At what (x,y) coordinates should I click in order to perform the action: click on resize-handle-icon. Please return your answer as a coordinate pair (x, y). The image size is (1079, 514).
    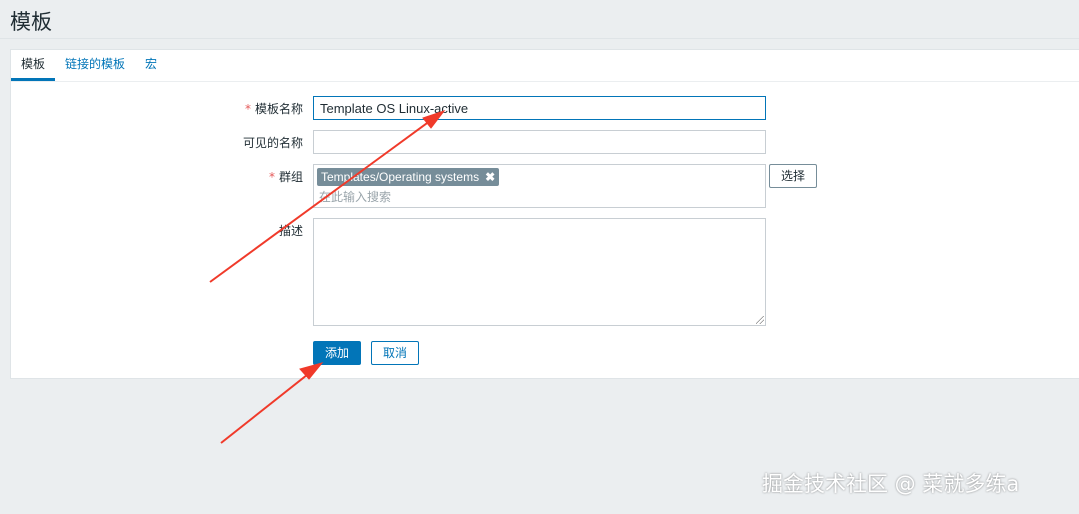
    Looking at the image, I should click on (760, 320).